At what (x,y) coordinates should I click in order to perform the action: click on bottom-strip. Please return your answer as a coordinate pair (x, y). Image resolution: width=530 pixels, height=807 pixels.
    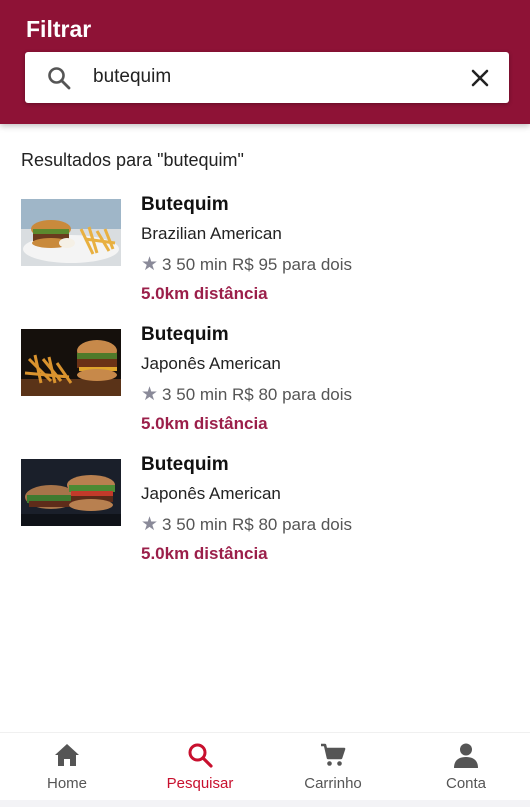
    Looking at the image, I should click on (265, 803).